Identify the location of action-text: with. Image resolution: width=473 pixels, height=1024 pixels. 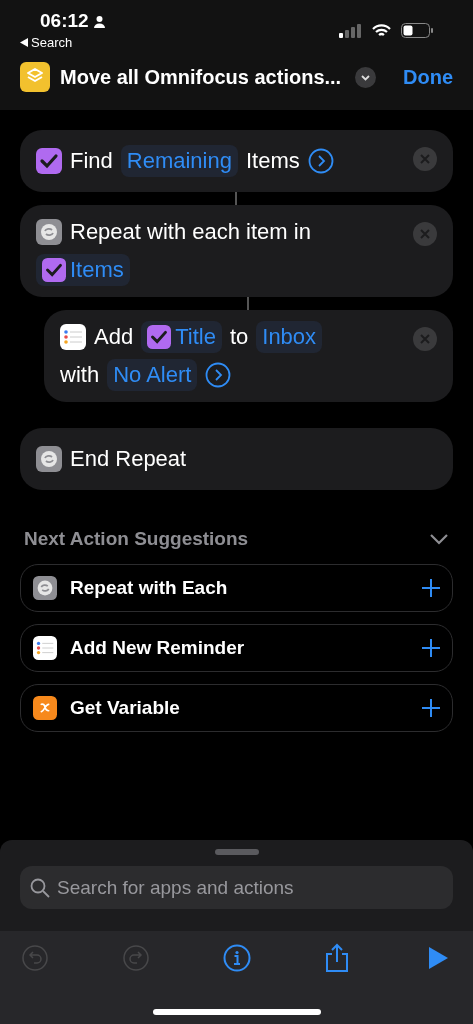
(80, 375).